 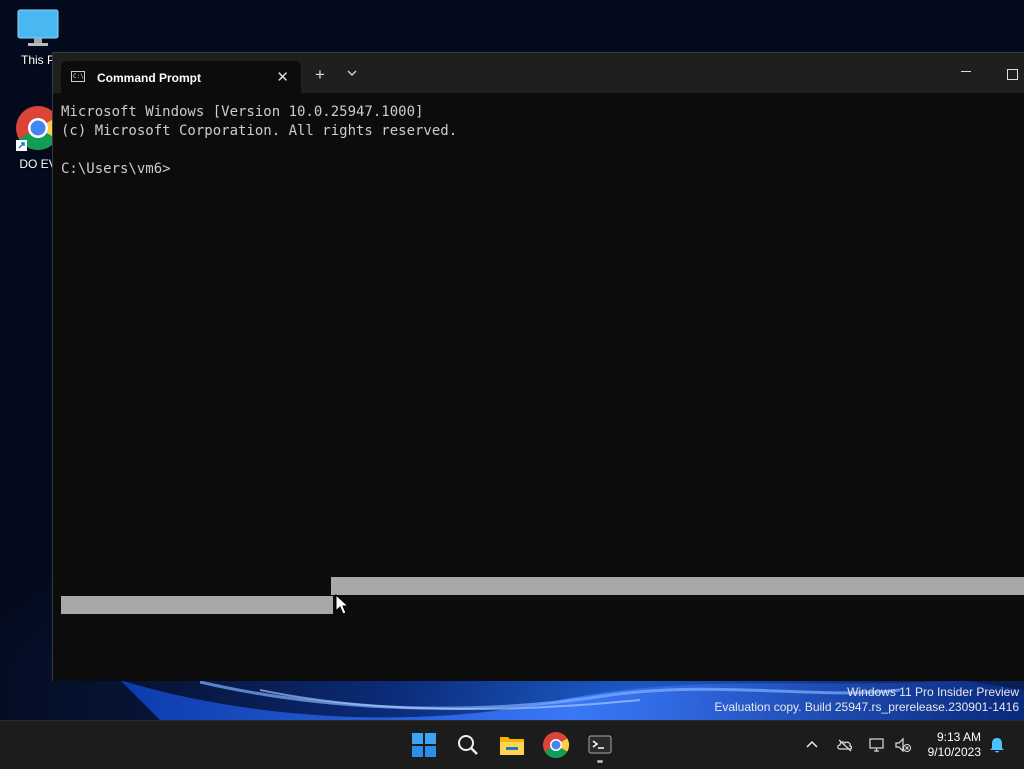 I want to click on clock-time: 9:13 AM, so click(x=958, y=737).